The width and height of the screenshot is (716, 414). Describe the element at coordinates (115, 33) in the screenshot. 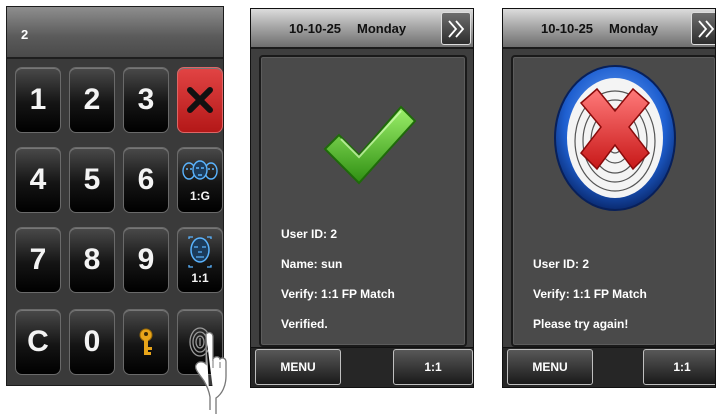

I see `keypad-display: 2` at that location.